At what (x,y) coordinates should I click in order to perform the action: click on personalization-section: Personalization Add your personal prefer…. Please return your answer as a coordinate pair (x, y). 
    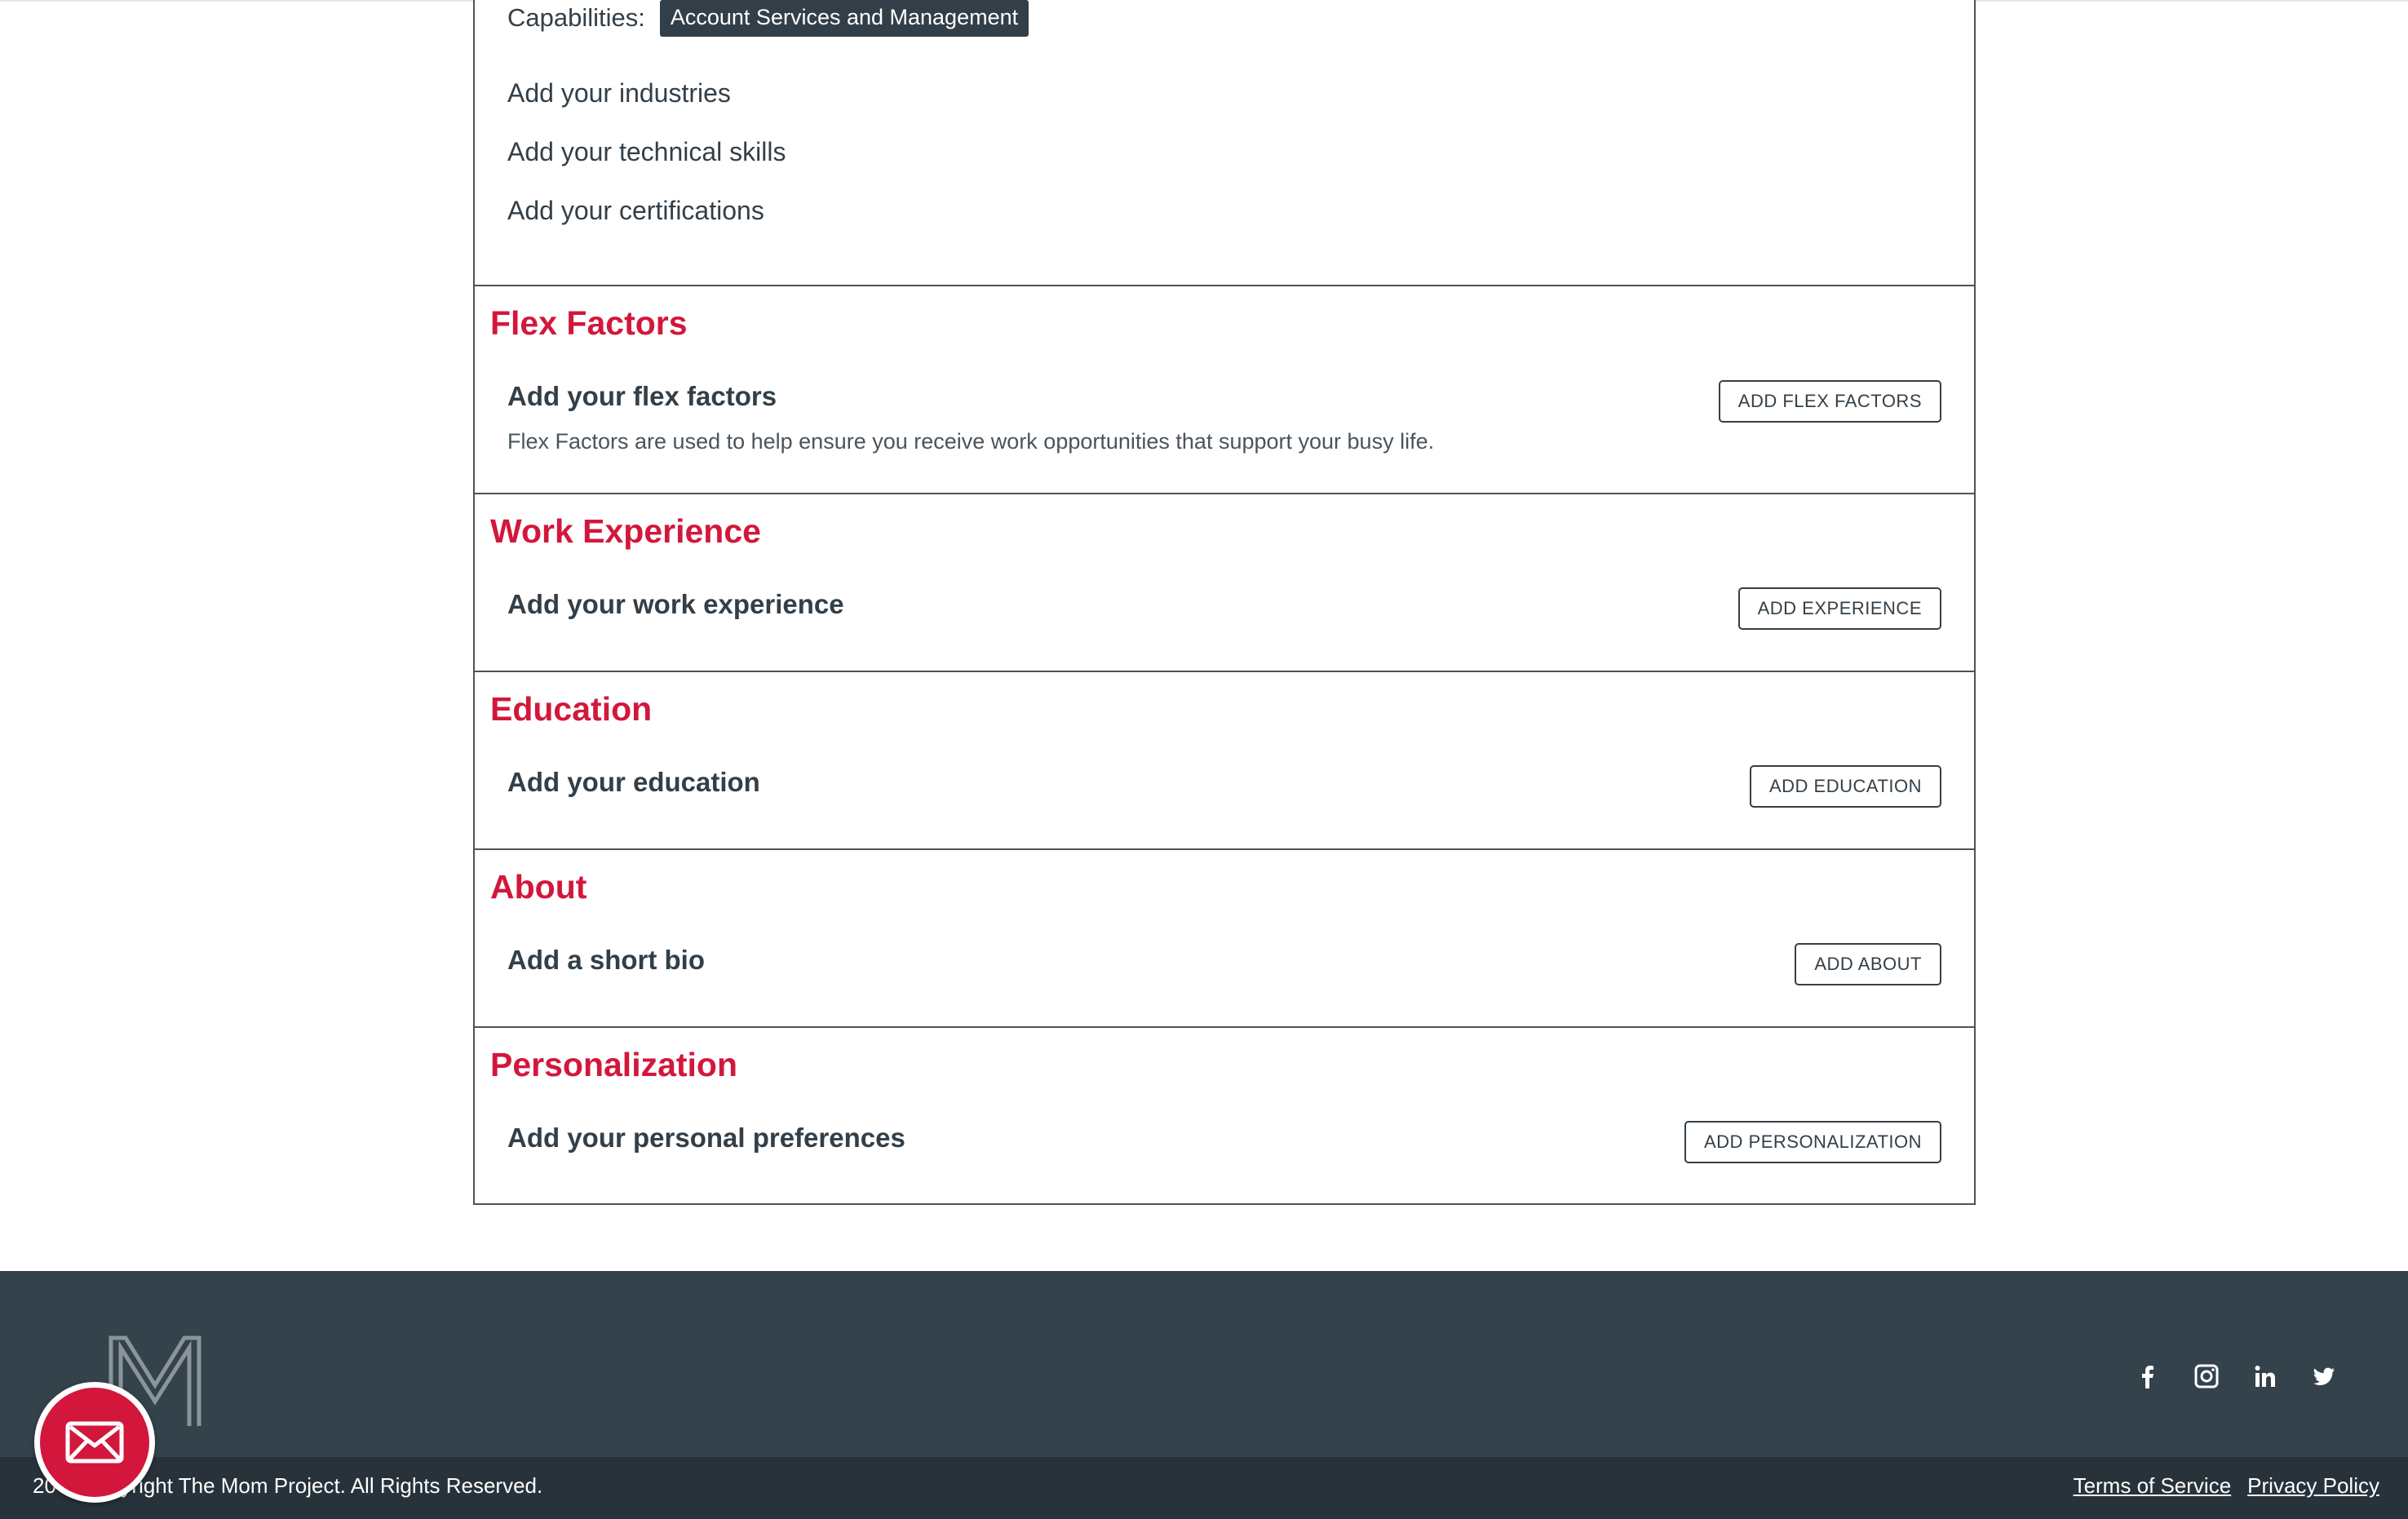
    Looking at the image, I should click on (1224, 1115).